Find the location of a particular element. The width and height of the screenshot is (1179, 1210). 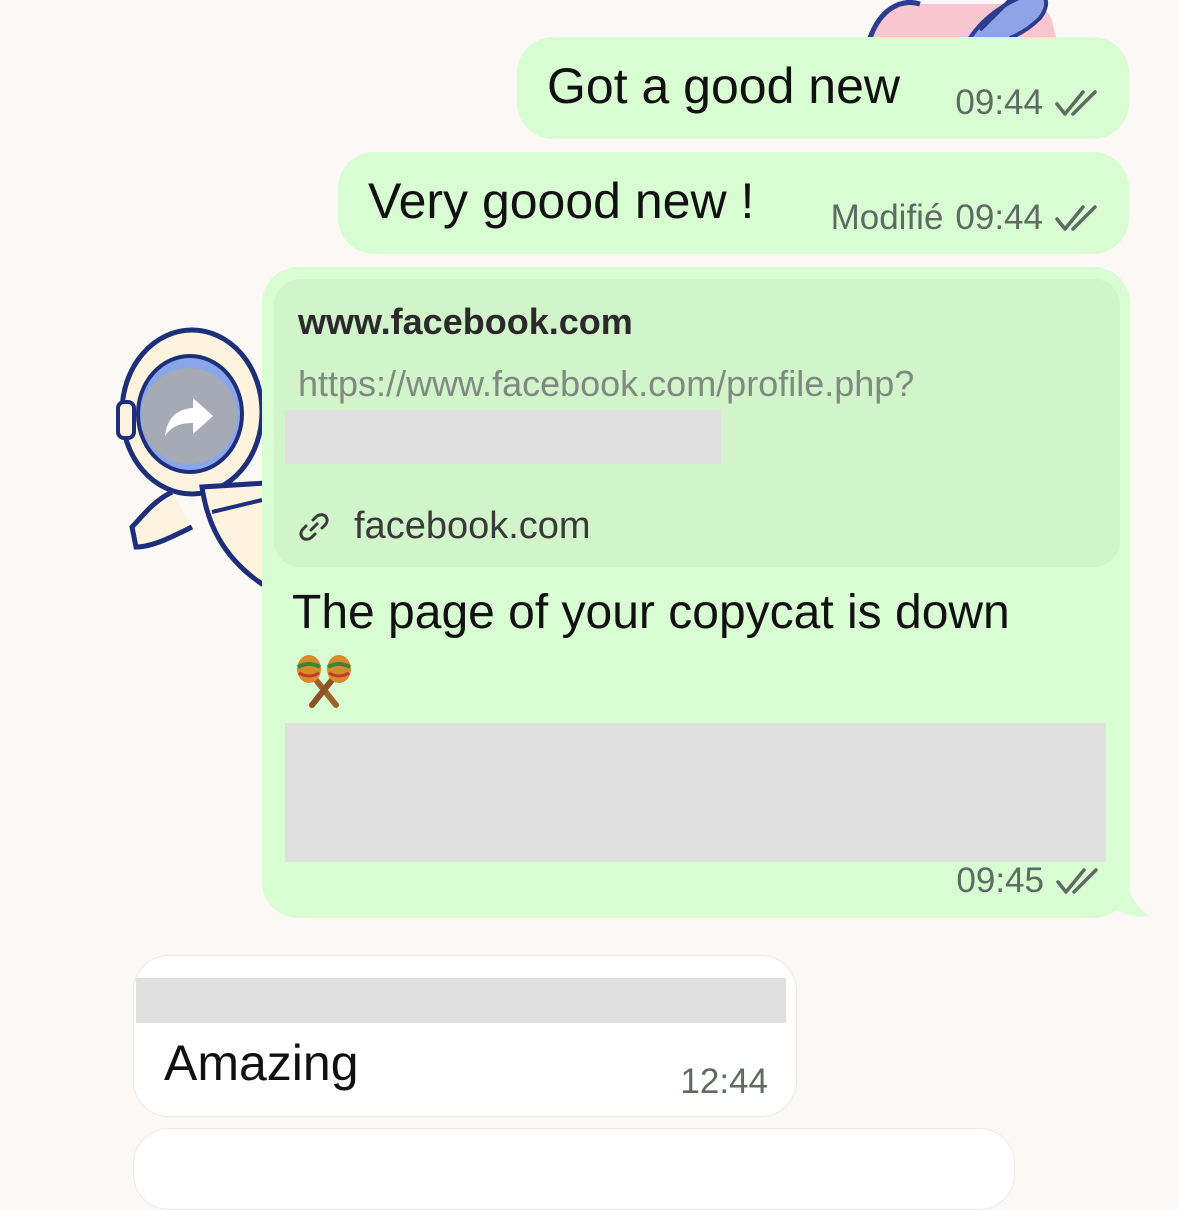

message-bubble-outgoing: Very goood new ! Modifié 09:44 is located at coordinates (733, 203).